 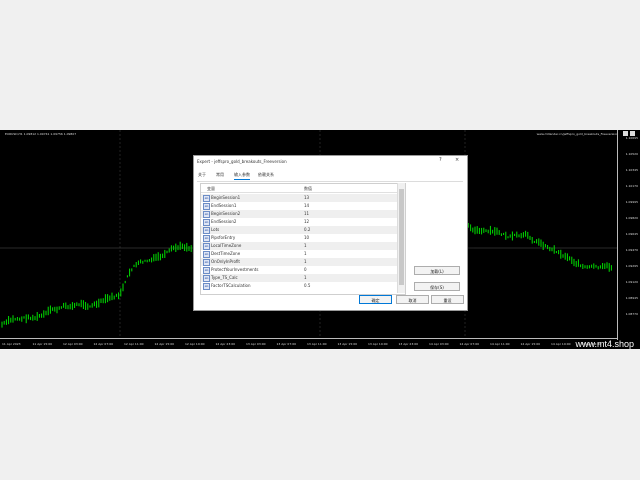 I want to click on price-tick-label: 1.10345, so click(x=631, y=170).